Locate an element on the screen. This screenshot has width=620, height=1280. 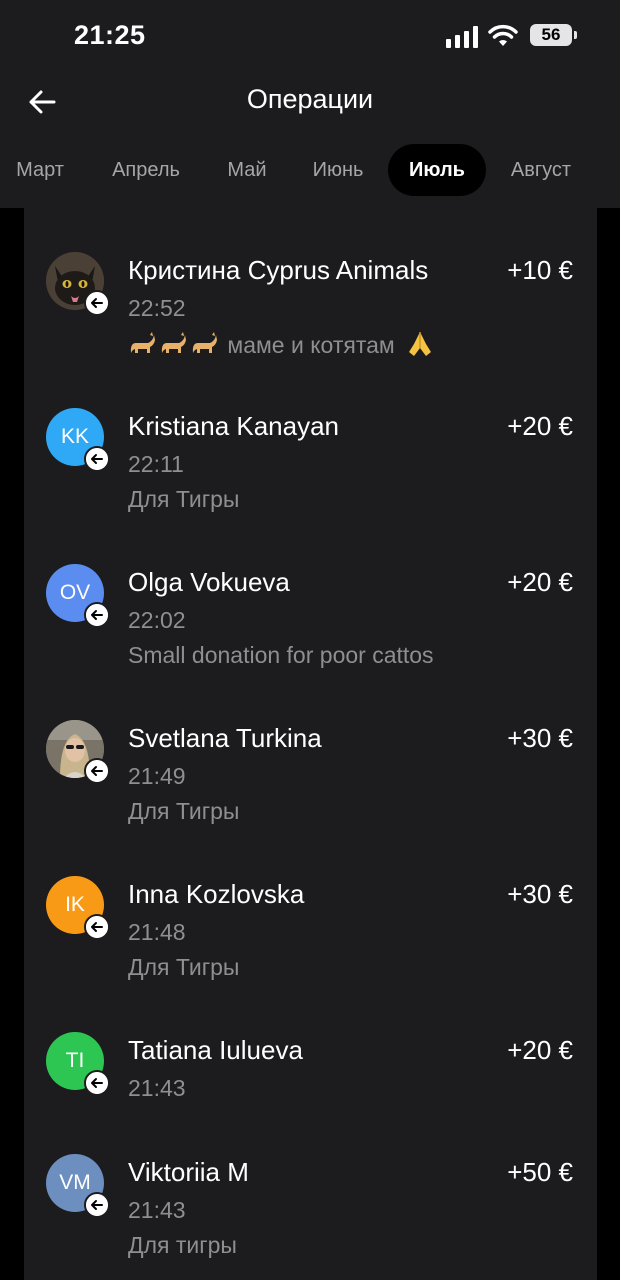
sender-name: Viktoriia M is located at coordinates (188, 1172).